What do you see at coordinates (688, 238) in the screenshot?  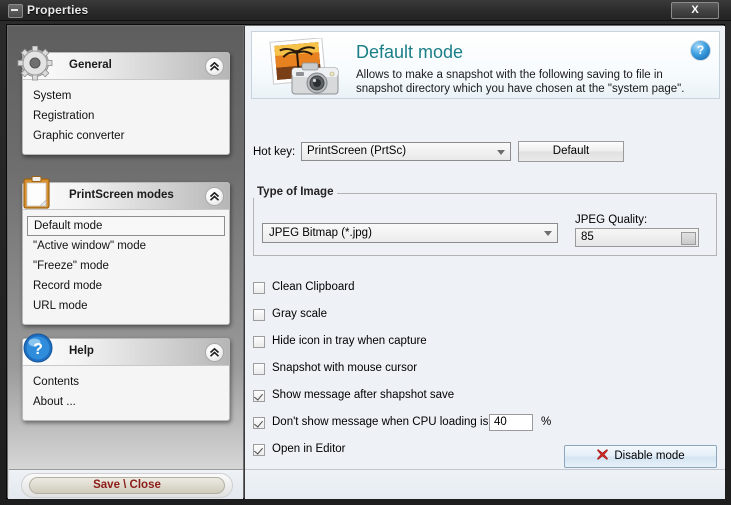 I see `spinner-icon` at bounding box center [688, 238].